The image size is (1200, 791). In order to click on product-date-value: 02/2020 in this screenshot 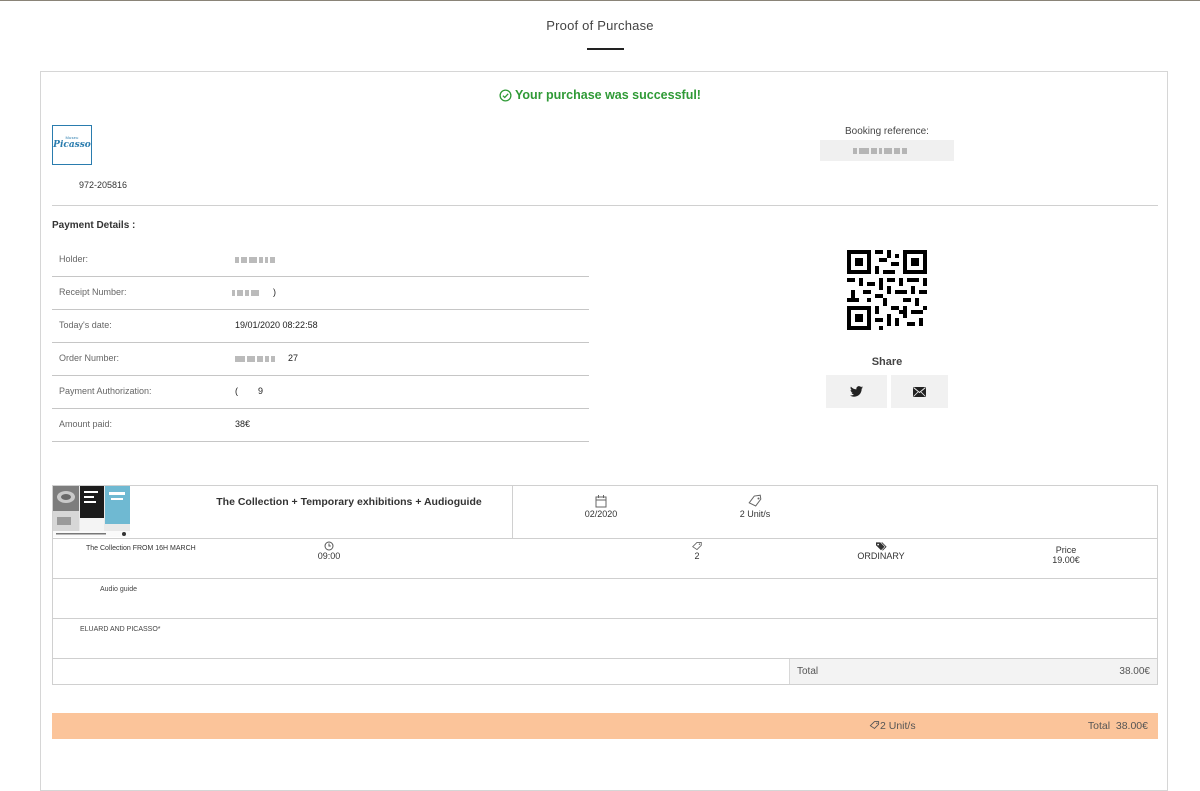, I will do `click(601, 514)`.